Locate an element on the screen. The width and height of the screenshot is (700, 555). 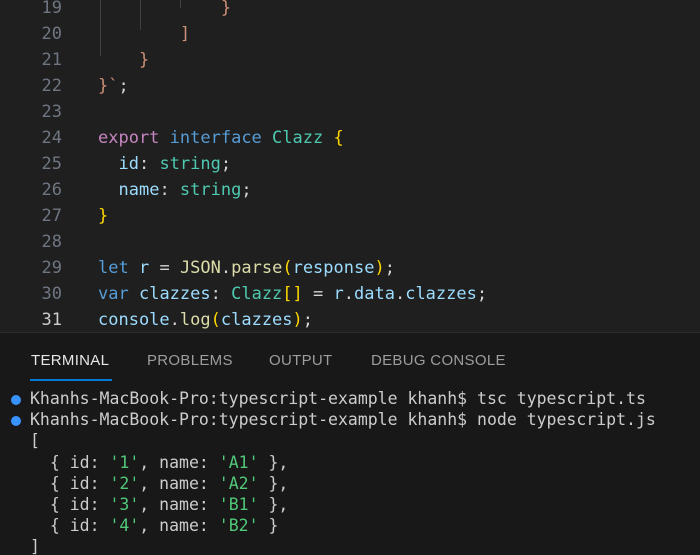
code-line: 28 is located at coordinates (350, 242).